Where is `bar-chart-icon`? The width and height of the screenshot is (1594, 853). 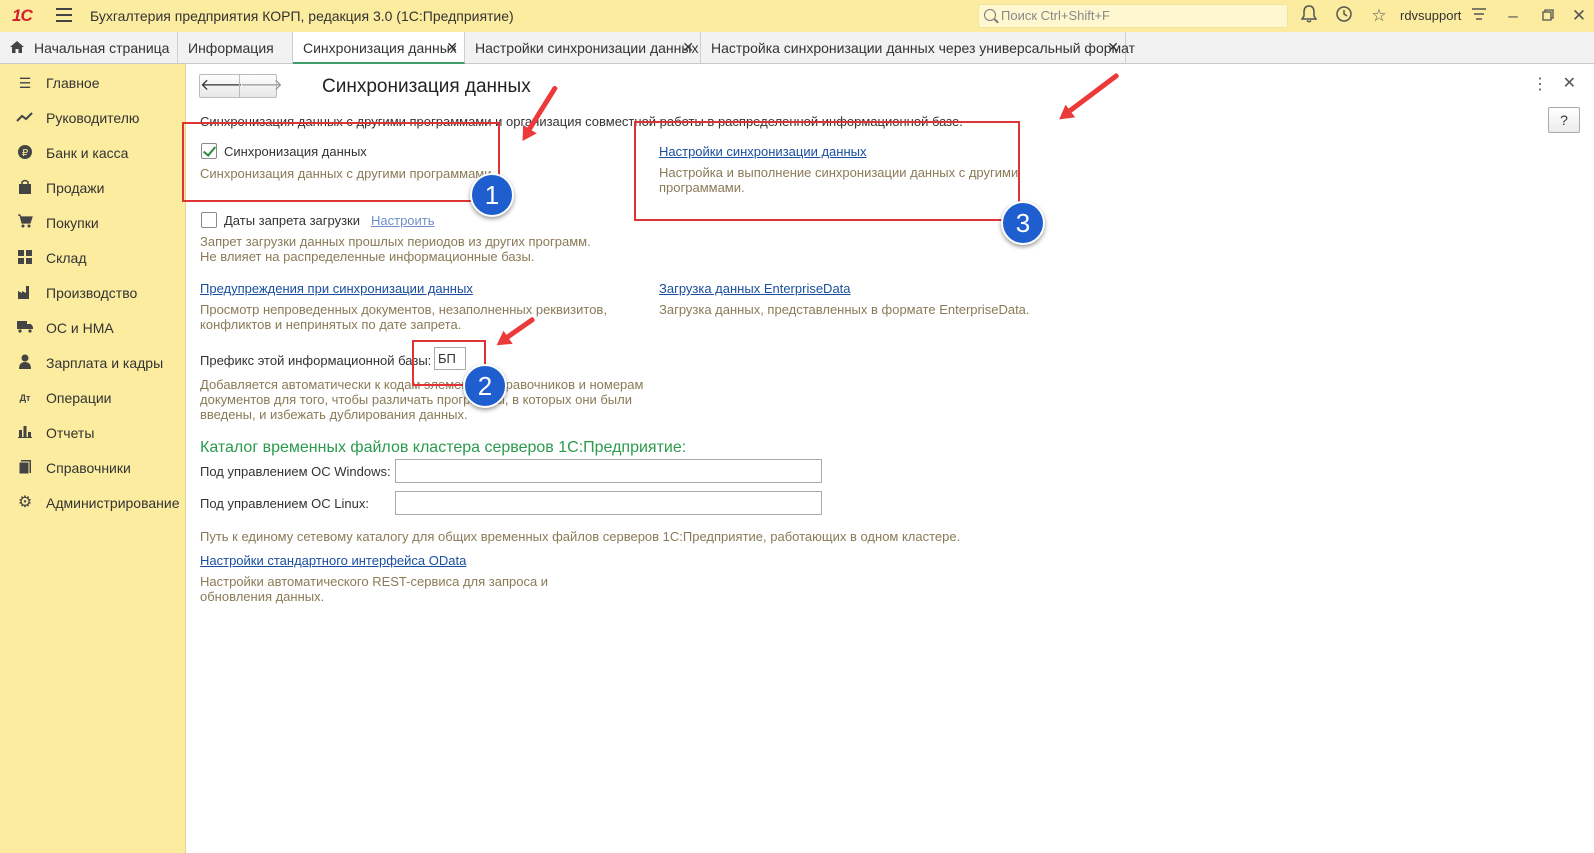 bar-chart-icon is located at coordinates (25, 433).